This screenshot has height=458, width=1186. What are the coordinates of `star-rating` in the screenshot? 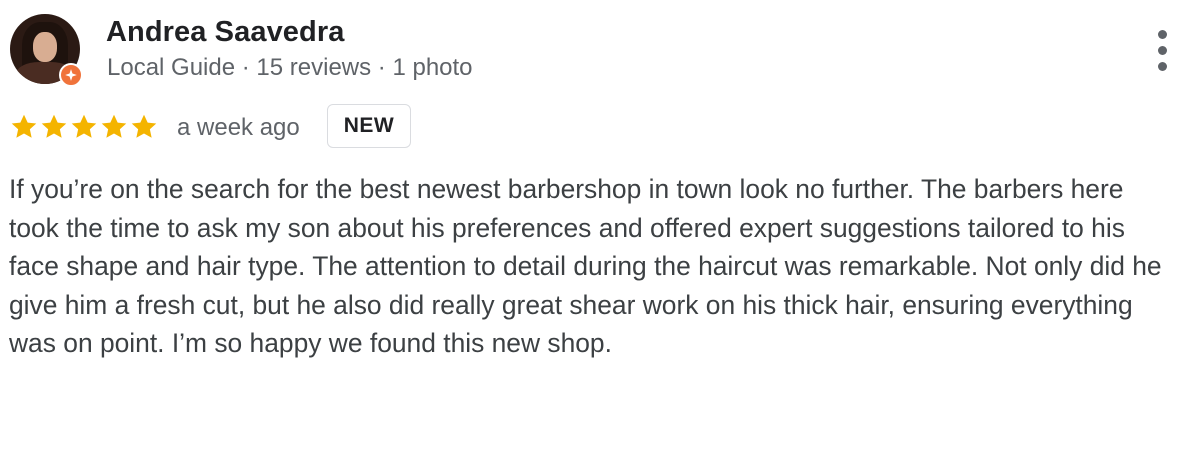 It's located at (84, 127).